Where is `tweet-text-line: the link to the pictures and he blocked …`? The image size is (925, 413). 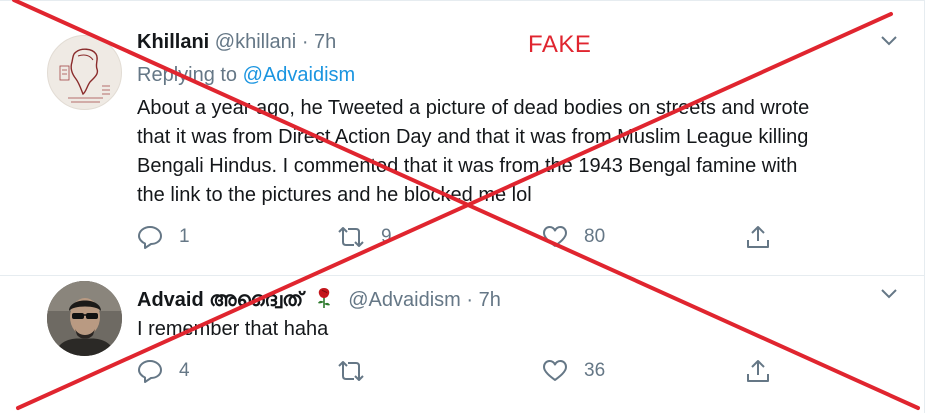
tweet-text-line: the link to the pictures and he blocked … is located at coordinates (334, 195).